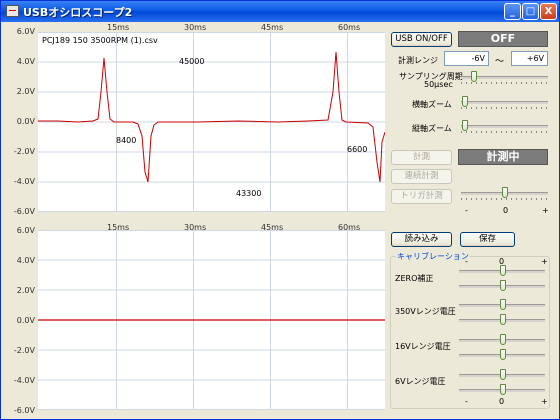 This screenshot has height=420, width=560. I want to click on calibration-title: キャリブレーション, so click(433, 256).